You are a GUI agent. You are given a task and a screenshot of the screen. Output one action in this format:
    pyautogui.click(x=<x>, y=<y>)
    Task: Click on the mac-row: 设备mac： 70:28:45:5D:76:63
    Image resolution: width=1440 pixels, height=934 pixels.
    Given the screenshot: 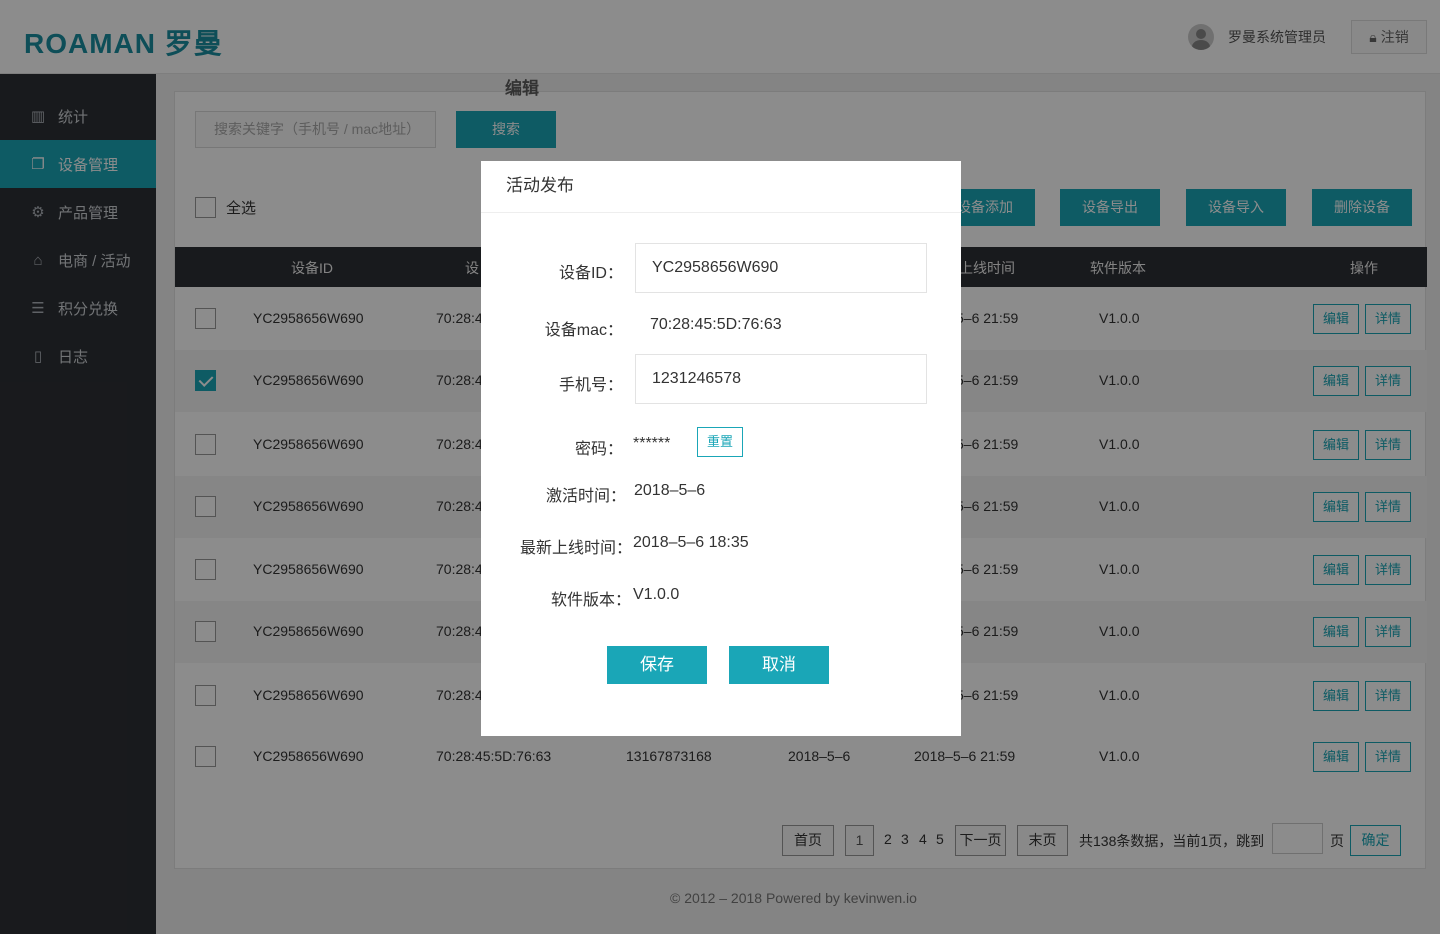 What is the action you would take?
    pyautogui.click(x=721, y=327)
    